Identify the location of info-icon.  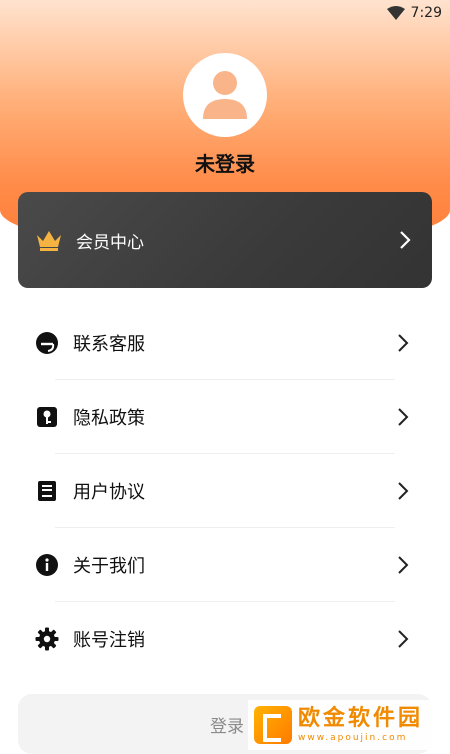
(47, 565).